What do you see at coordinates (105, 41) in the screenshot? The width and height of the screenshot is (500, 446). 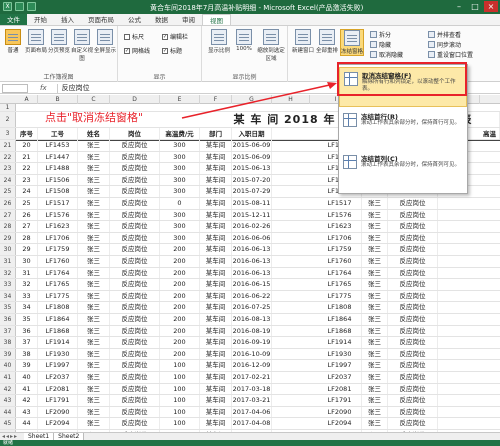 I see `full-screen-button: 全屏显示` at bounding box center [105, 41].